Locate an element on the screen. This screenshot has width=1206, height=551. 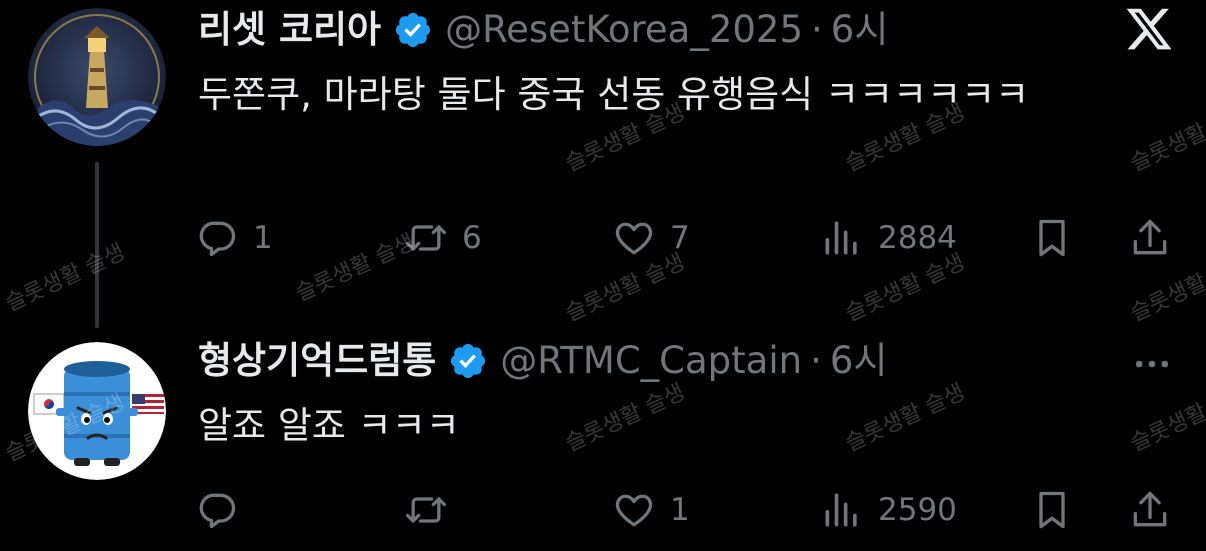
like-count: 1 is located at coordinates (680, 510).